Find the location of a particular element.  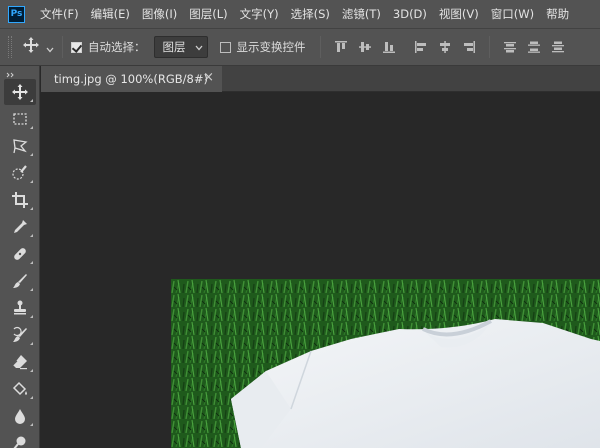

align-buttons is located at coordinates (405, 47).